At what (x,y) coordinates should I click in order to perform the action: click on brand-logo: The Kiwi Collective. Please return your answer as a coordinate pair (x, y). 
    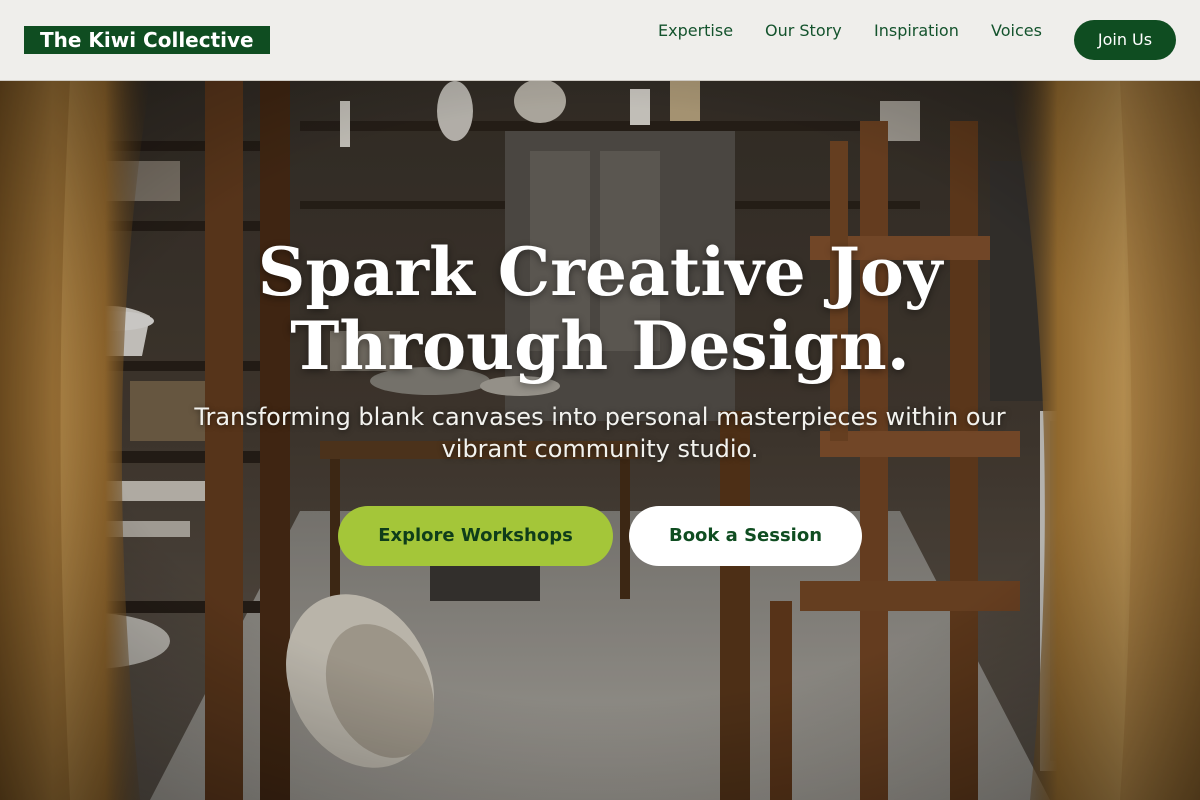
    Looking at the image, I should click on (147, 40).